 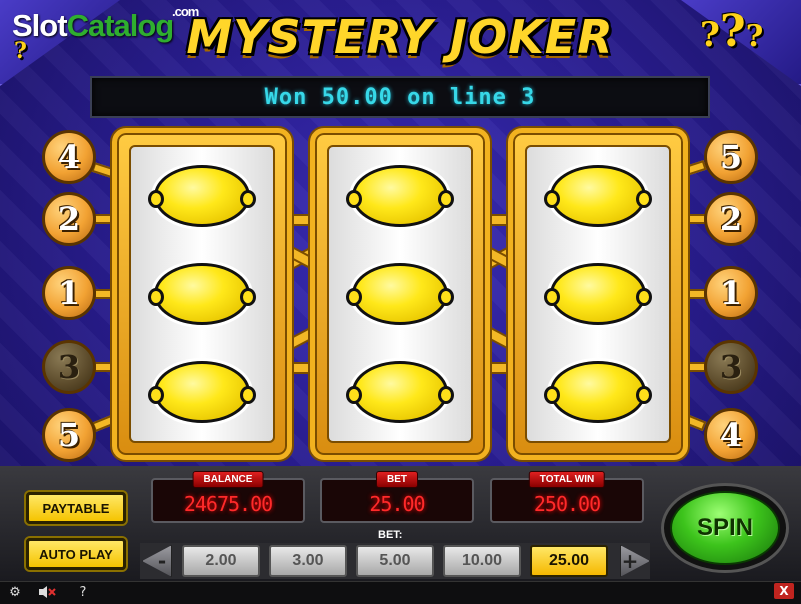 What do you see at coordinates (567, 479) in the screenshot?
I see `total-win-label: TOTAL WIN` at bounding box center [567, 479].